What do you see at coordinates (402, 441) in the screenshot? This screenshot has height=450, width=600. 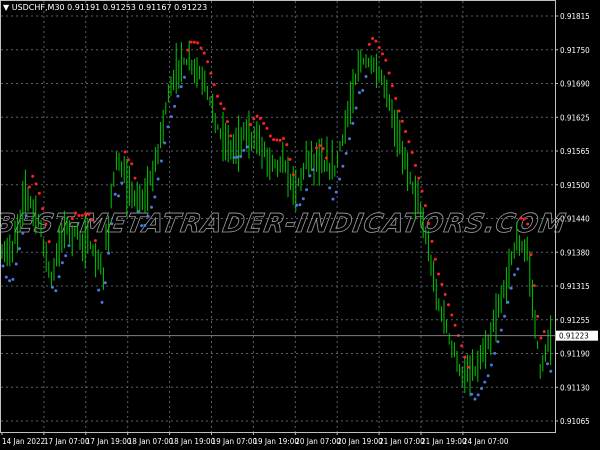 I see `x-tick-label: 21 Jan 07:00` at bounding box center [402, 441].